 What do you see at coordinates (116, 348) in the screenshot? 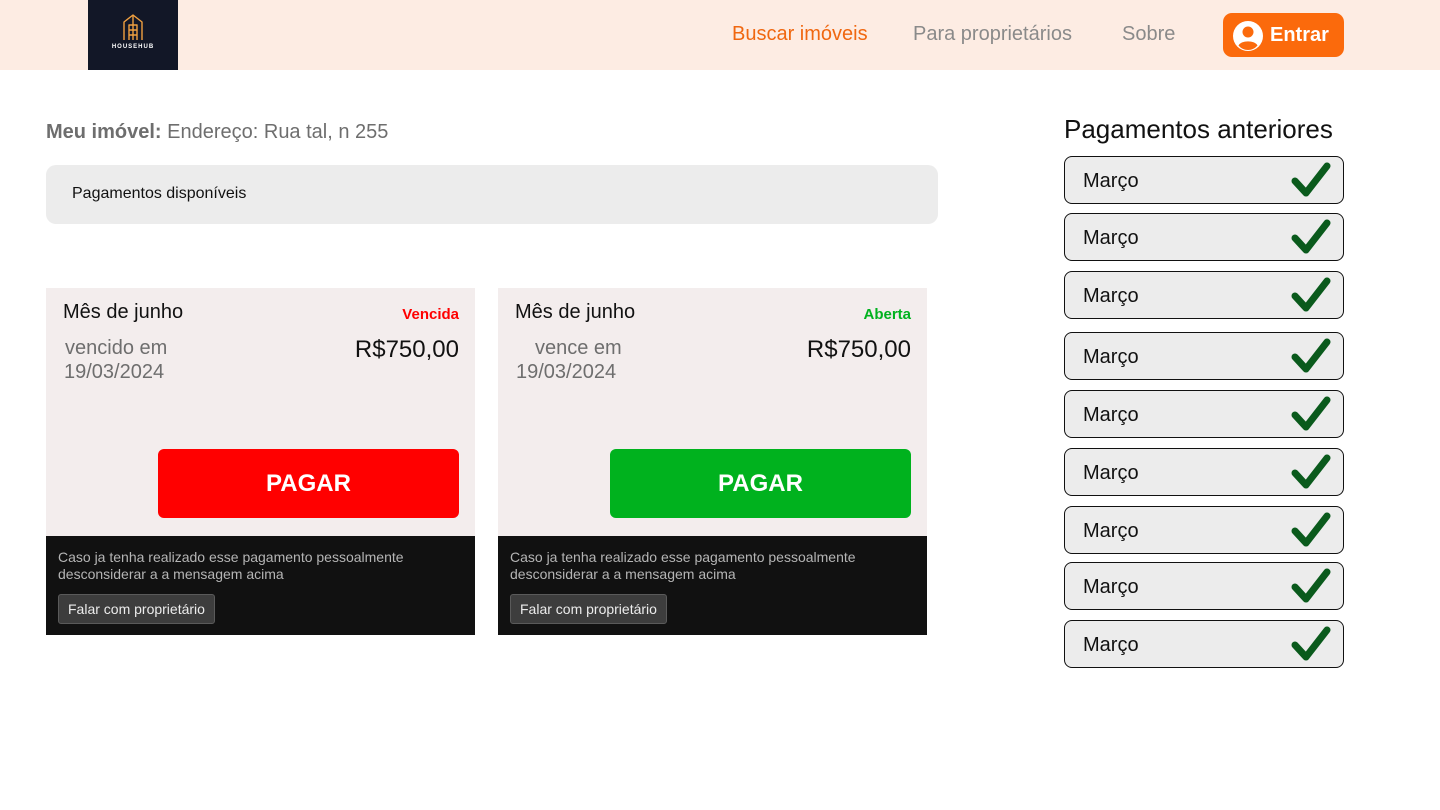
I see `due-label: vencido em` at bounding box center [116, 348].